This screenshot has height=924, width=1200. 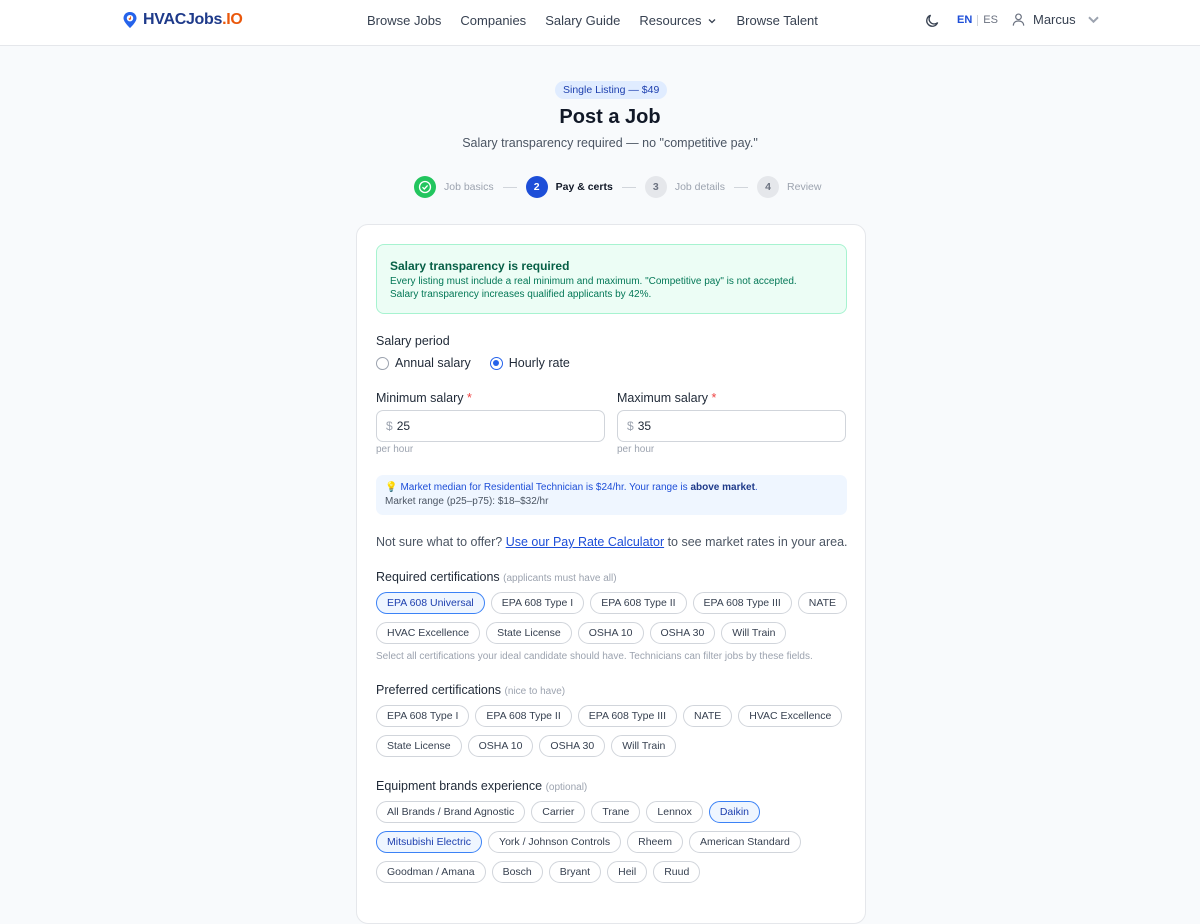 I want to click on step-label: Job basics, so click(x=469, y=187).